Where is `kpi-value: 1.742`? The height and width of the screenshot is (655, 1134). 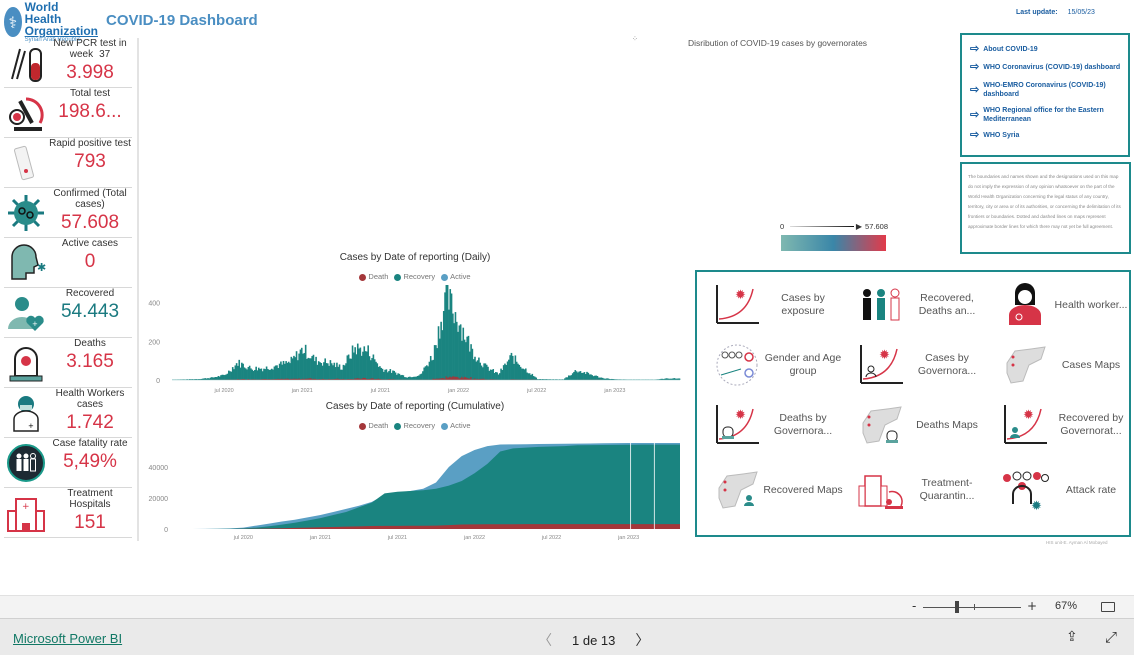 kpi-value: 1.742 is located at coordinates (90, 422).